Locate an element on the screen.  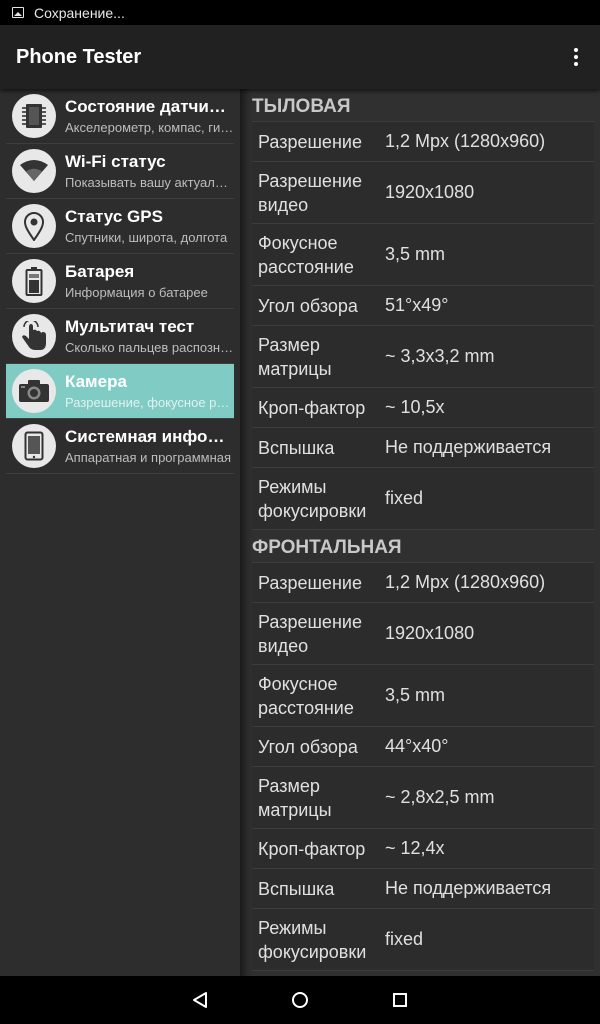
row-value: ~ 12,4x is located at coordinates (415, 848).